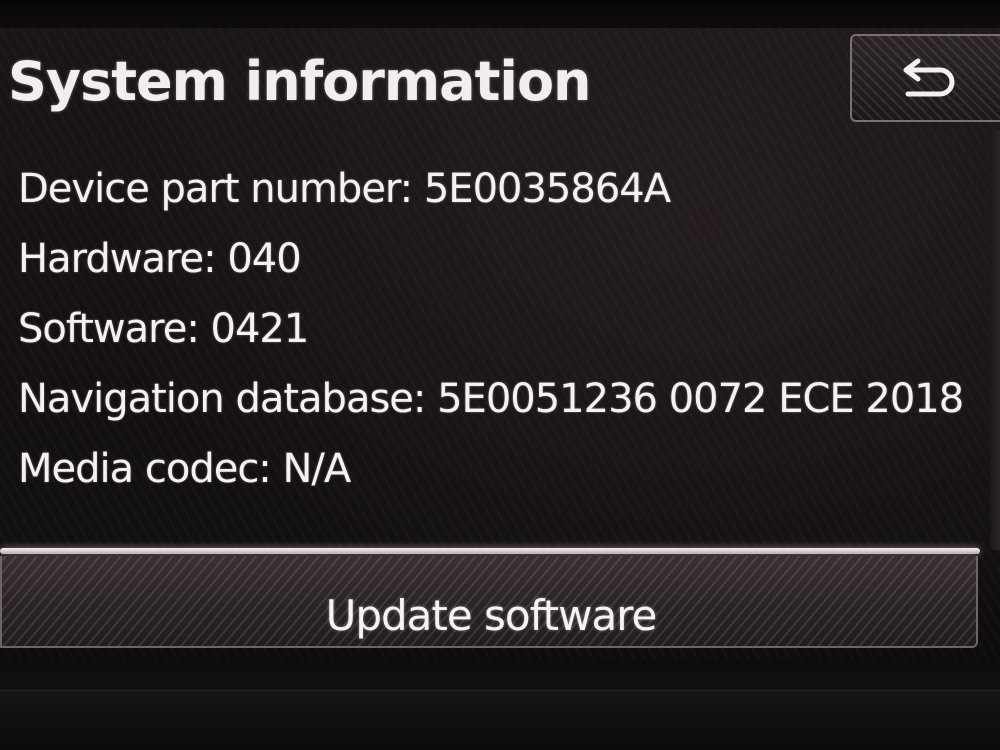  Describe the element at coordinates (491, 615) in the screenshot. I see `update-software-label: Update software` at that location.